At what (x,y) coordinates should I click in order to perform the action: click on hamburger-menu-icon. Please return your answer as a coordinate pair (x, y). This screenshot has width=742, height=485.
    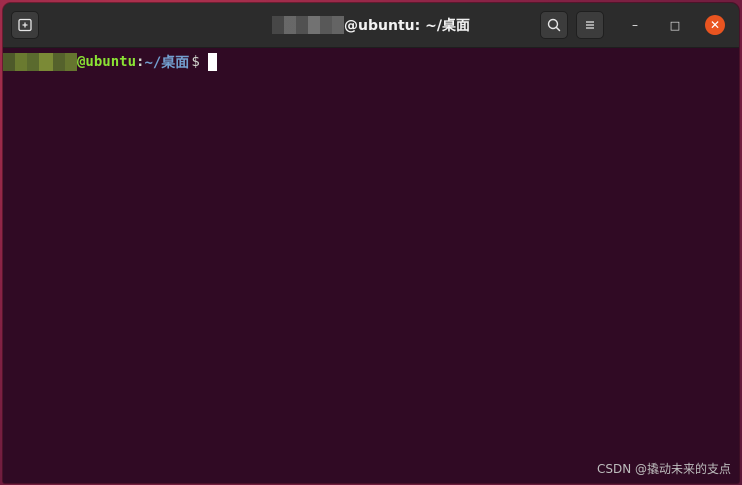
    Looking at the image, I should click on (590, 25).